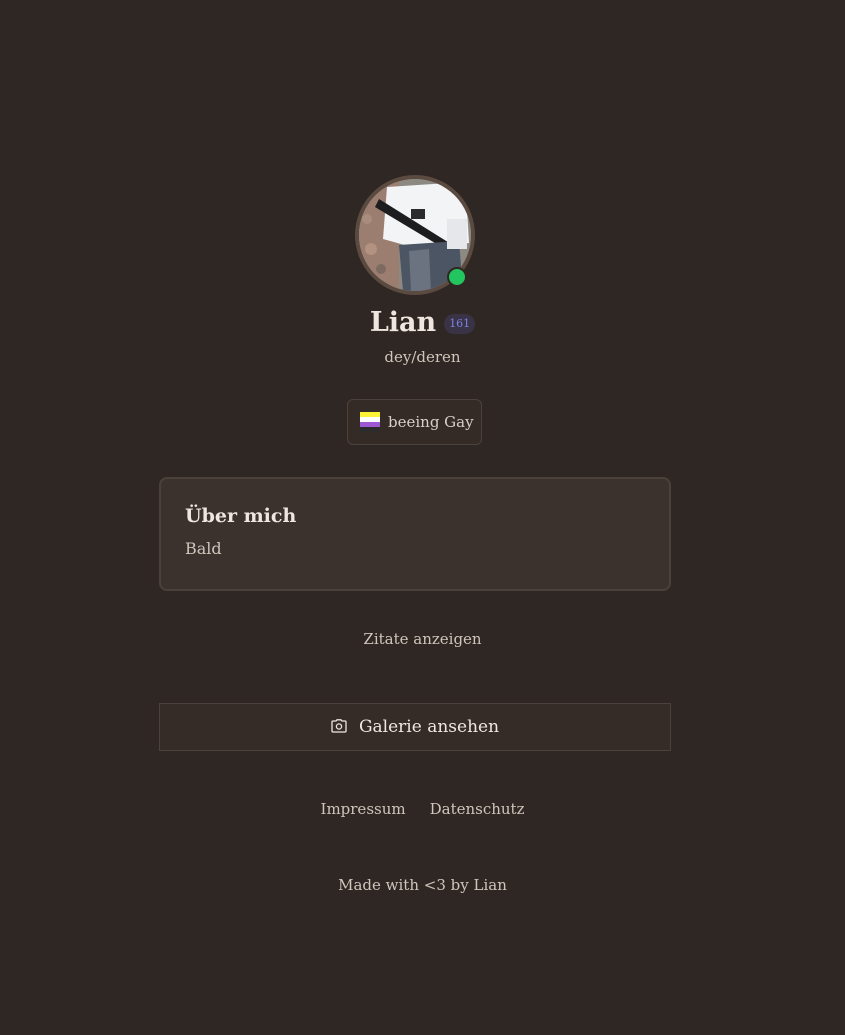 The width and height of the screenshot is (845, 1035). Describe the element at coordinates (460, 324) in the screenshot. I see `view-count-badge: 161` at that location.